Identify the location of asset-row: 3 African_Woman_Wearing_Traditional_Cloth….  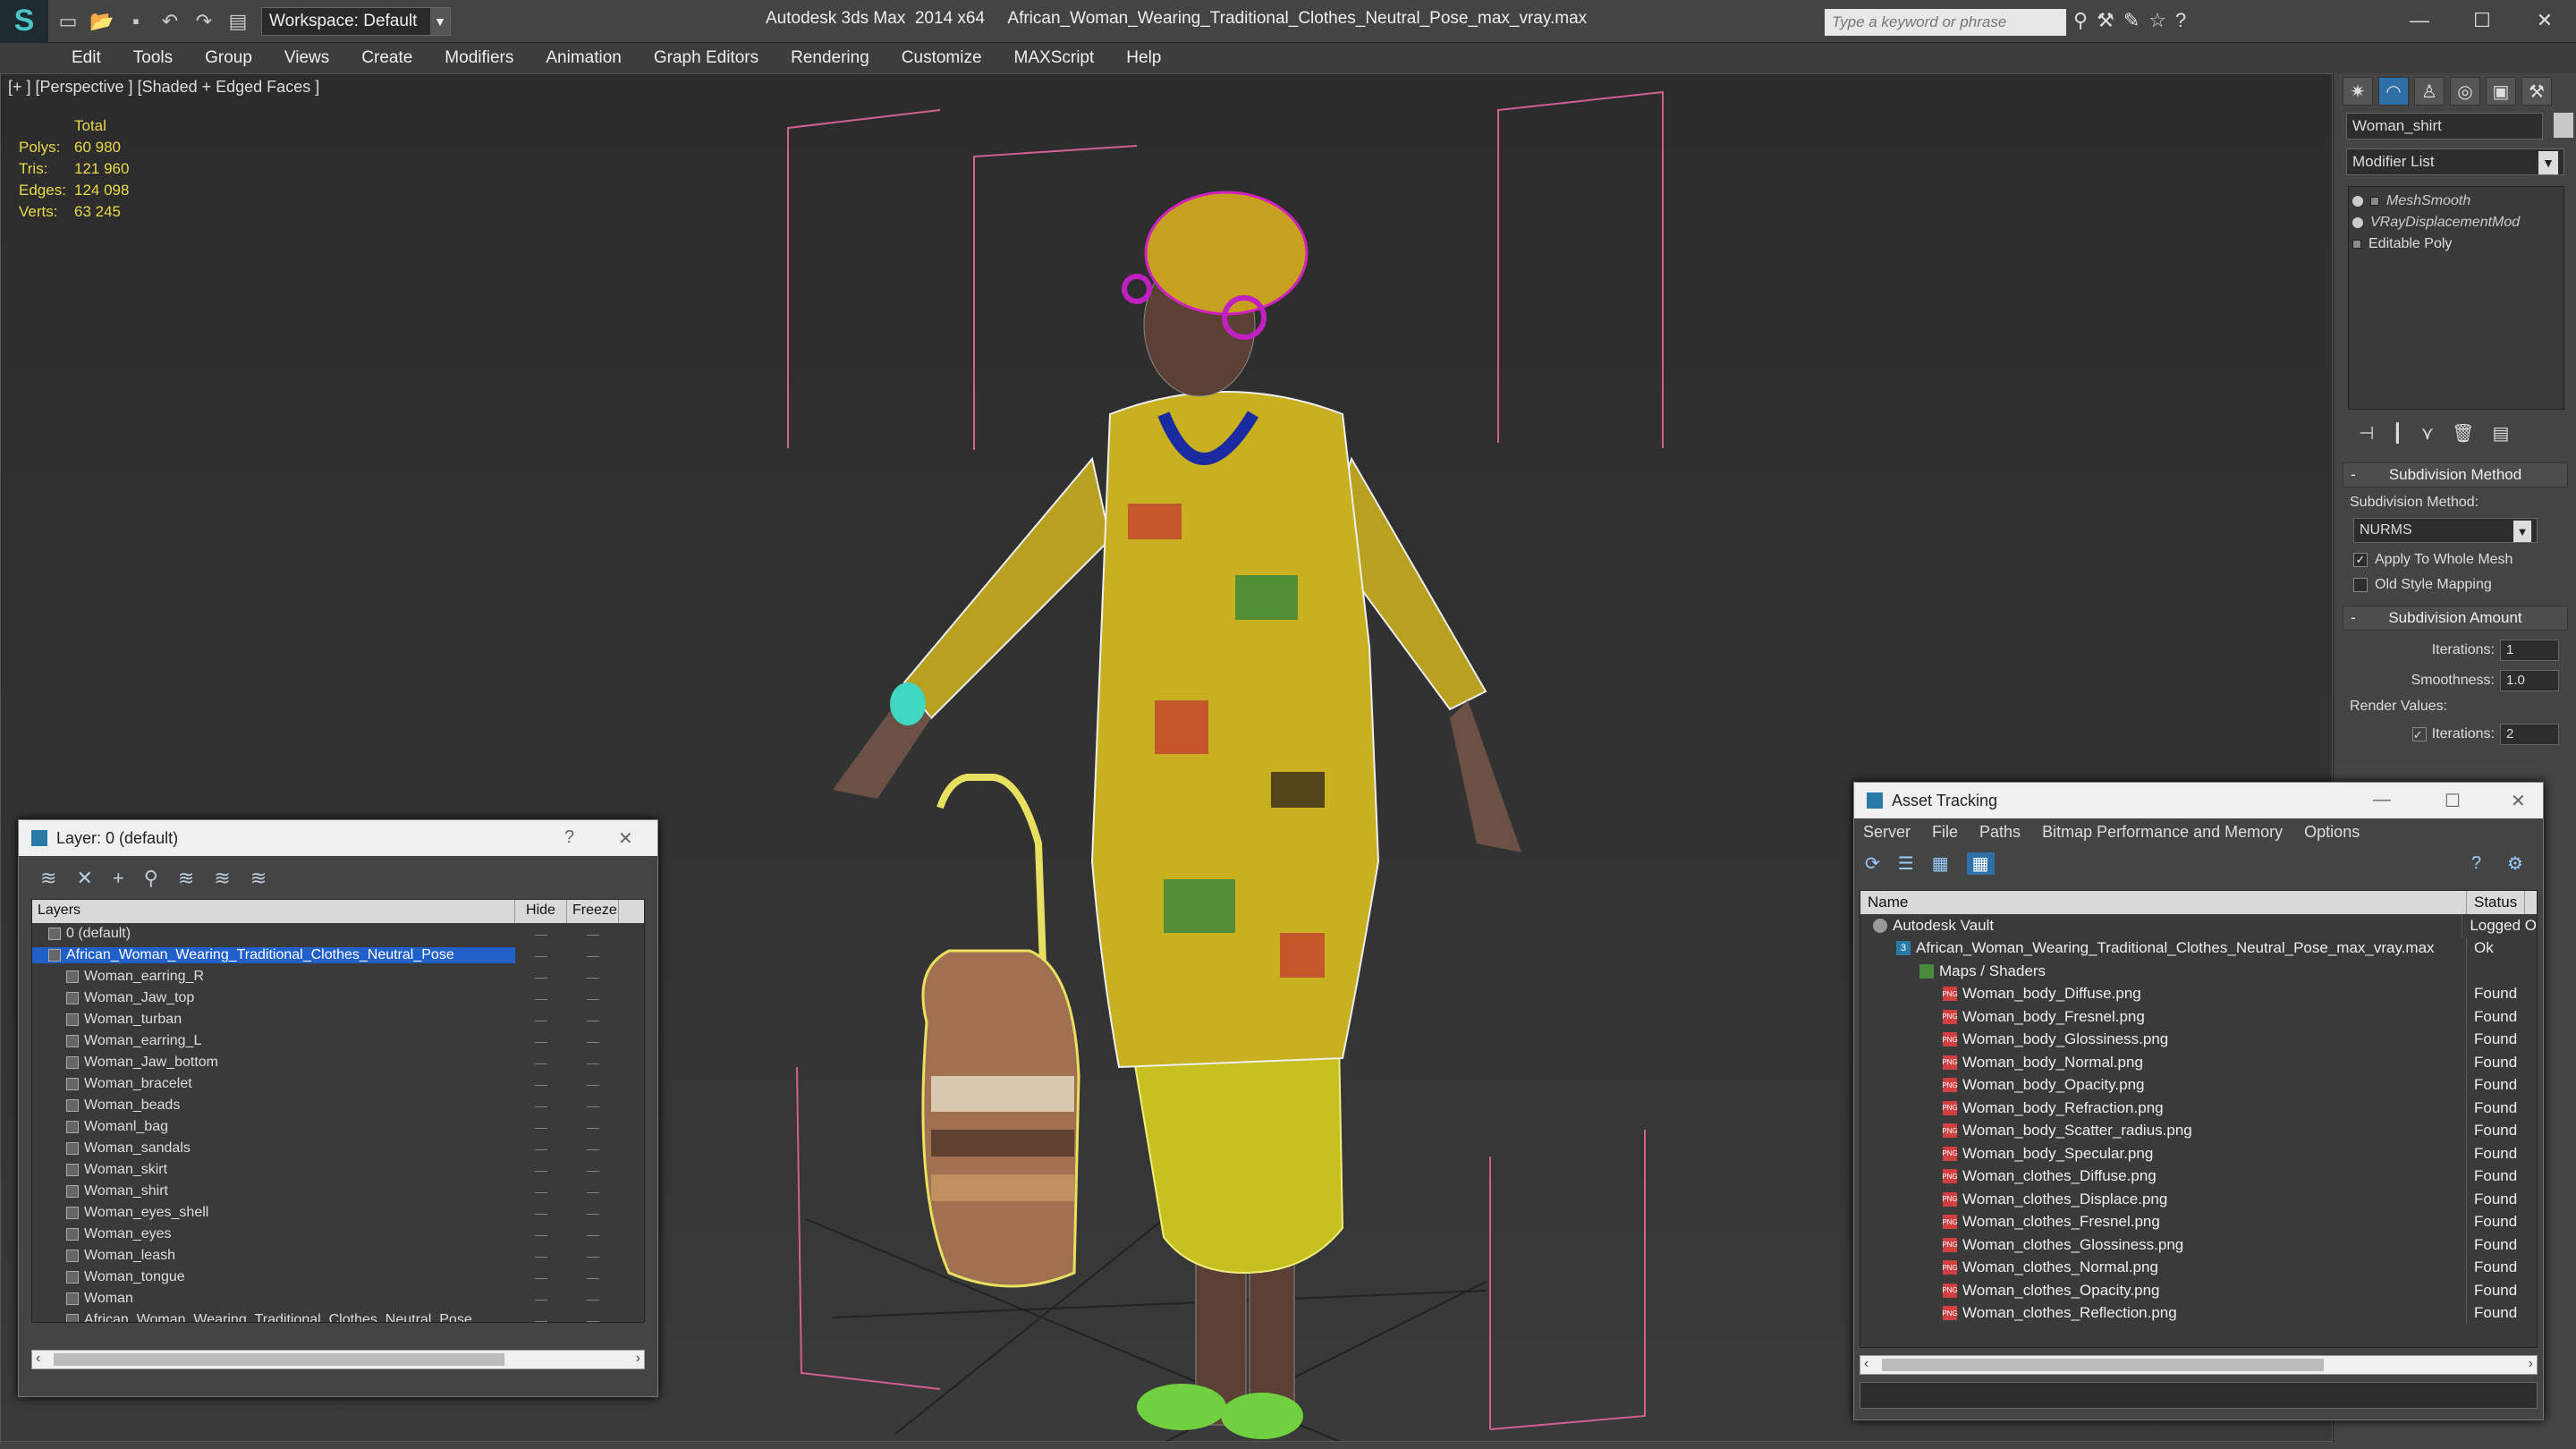
(2198, 948).